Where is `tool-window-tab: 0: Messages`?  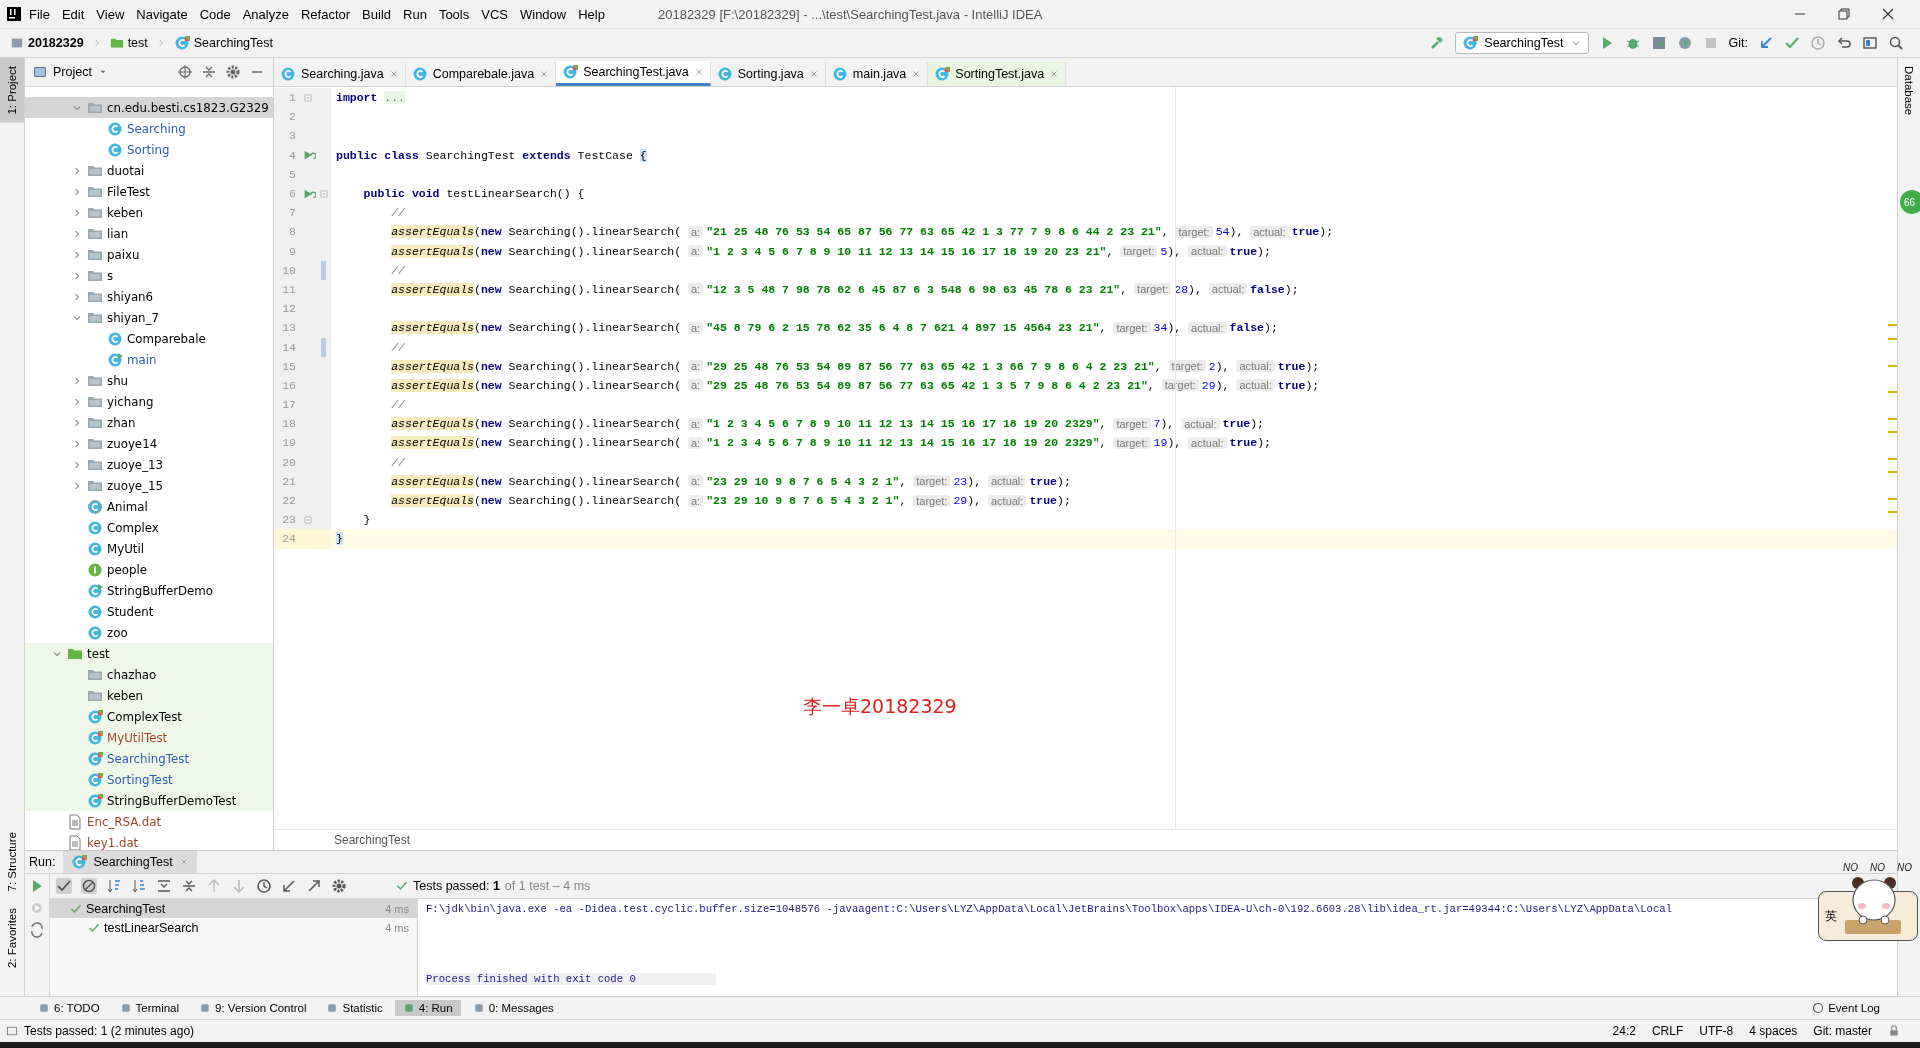 tool-window-tab: 0: Messages is located at coordinates (513, 1008).